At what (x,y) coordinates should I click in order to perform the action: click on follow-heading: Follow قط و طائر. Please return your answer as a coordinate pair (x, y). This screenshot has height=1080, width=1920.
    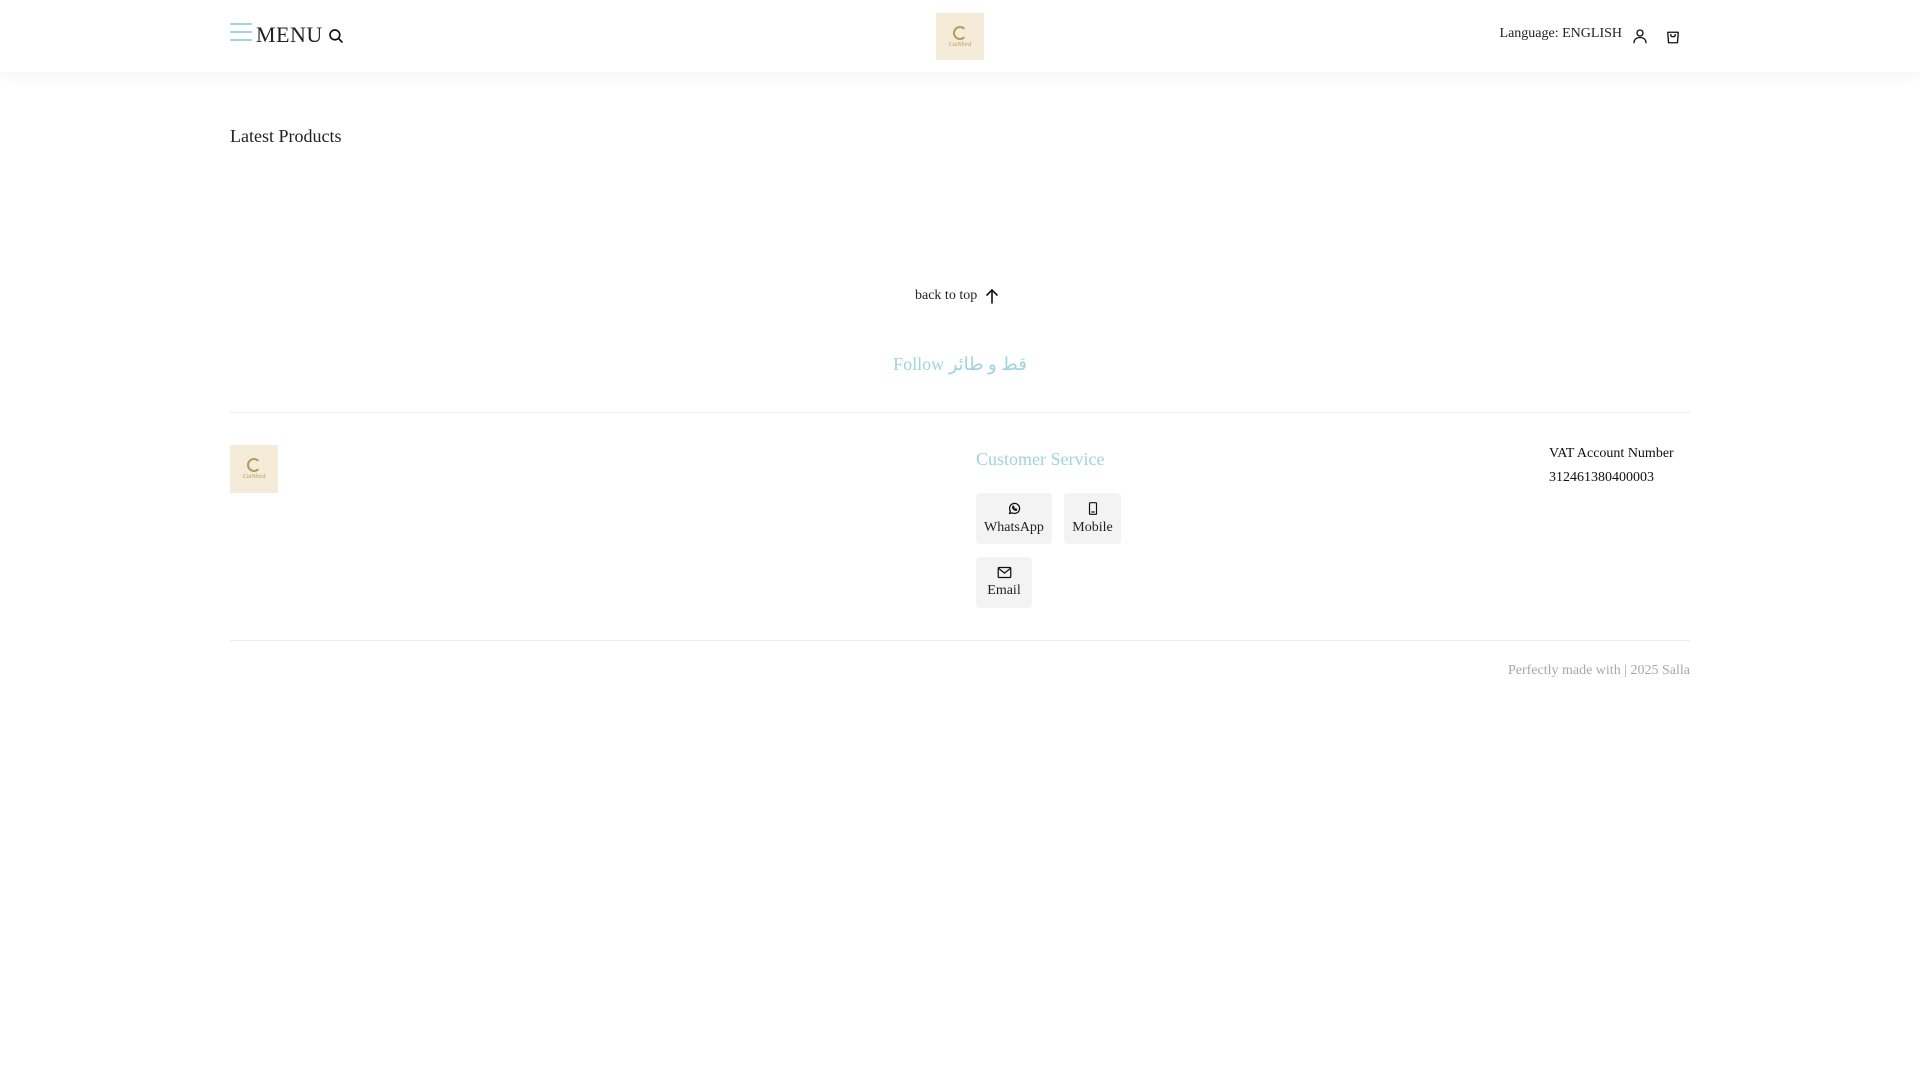
    Looking at the image, I should click on (960, 364).